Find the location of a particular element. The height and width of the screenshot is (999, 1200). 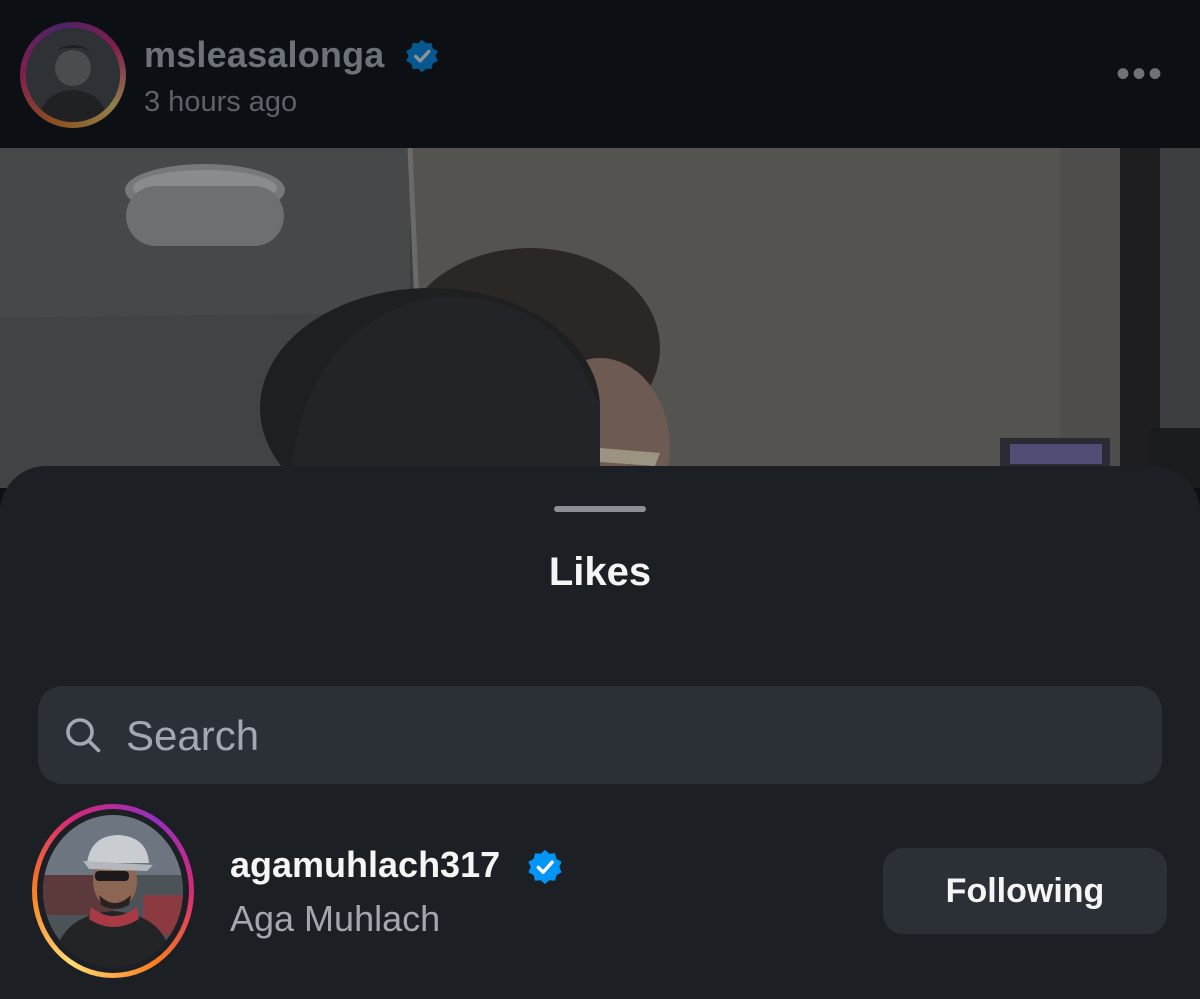

liker-avatar is located at coordinates (113, 891).